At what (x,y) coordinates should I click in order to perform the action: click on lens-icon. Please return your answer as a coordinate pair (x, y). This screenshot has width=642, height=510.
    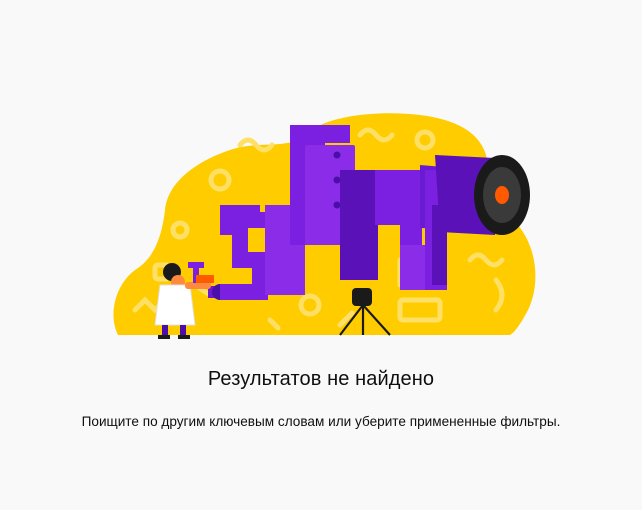
    Looking at the image, I should click on (502, 195).